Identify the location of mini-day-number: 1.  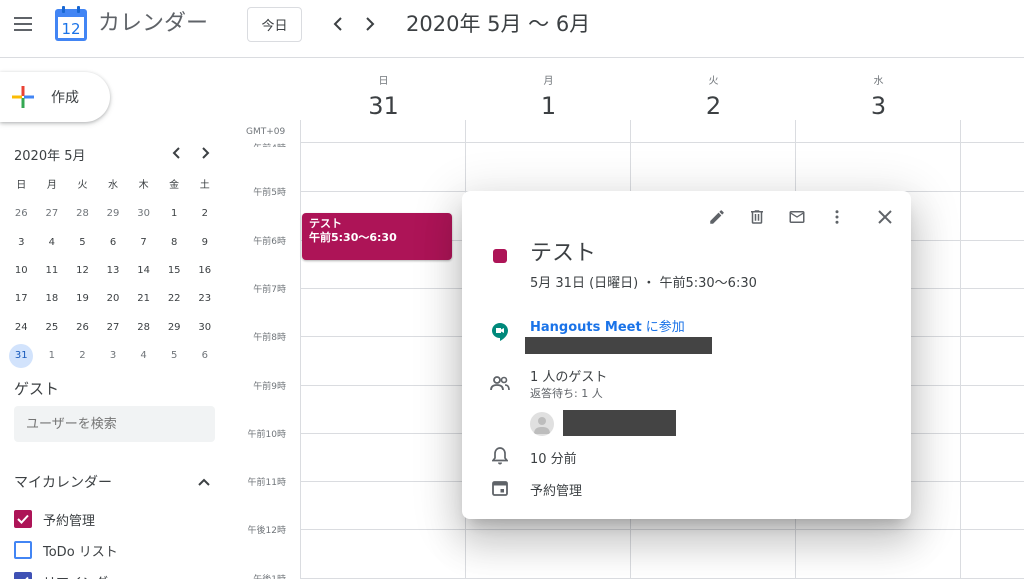
(52, 355).